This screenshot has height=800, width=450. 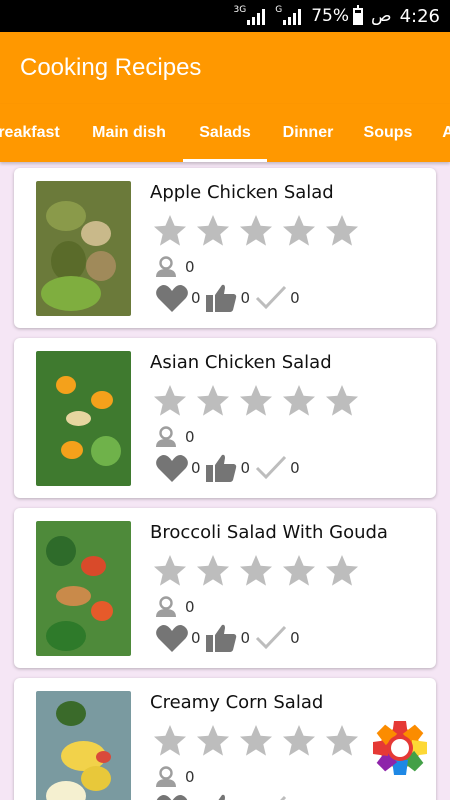 What do you see at coordinates (358, 14) in the screenshot?
I see `battery-icon` at bounding box center [358, 14].